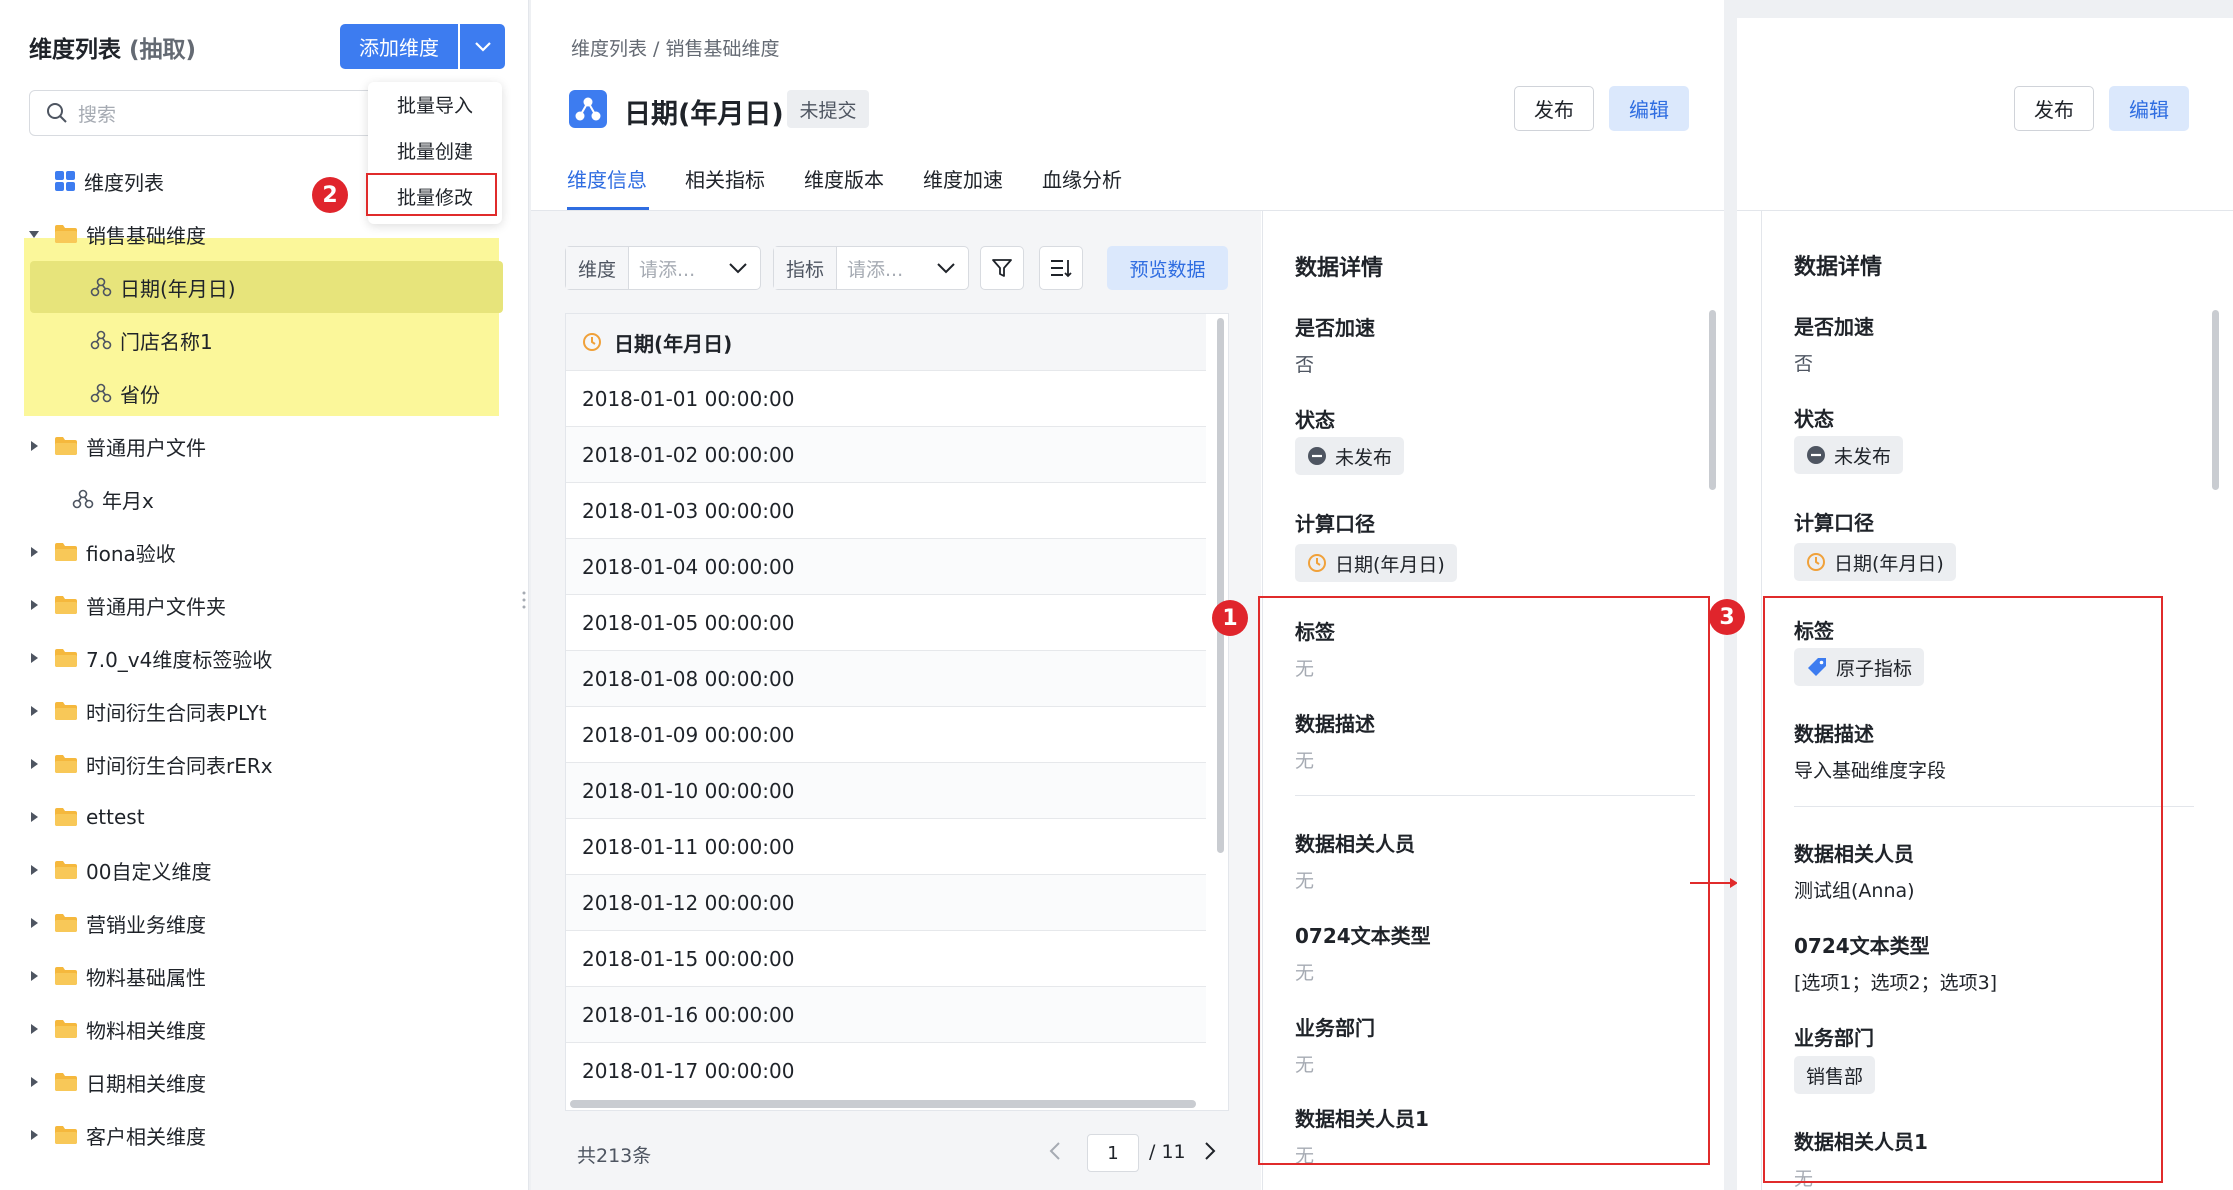 The height and width of the screenshot is (1190, 2233). I want to click on tab-dimension-acceleration: 维度加速, so click(963, 178).